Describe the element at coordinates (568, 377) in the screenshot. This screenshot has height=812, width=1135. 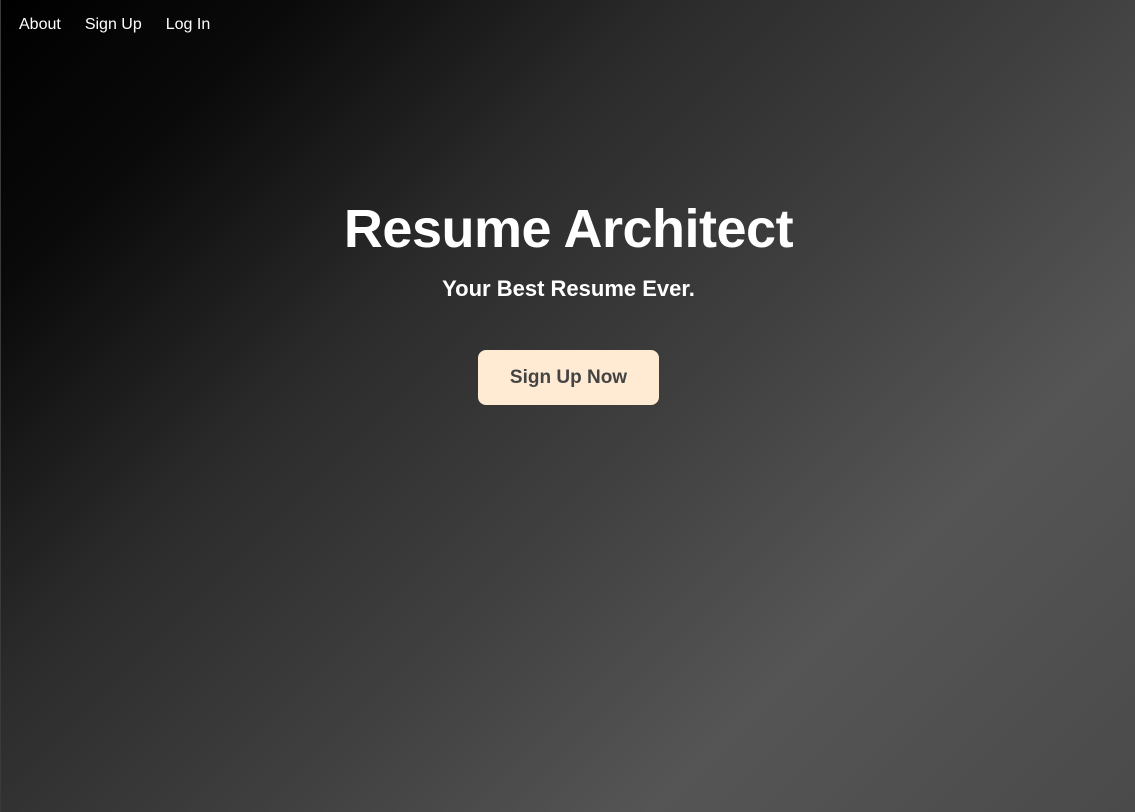
I see `sign-up-now-button: Sign Up Now` at that location.